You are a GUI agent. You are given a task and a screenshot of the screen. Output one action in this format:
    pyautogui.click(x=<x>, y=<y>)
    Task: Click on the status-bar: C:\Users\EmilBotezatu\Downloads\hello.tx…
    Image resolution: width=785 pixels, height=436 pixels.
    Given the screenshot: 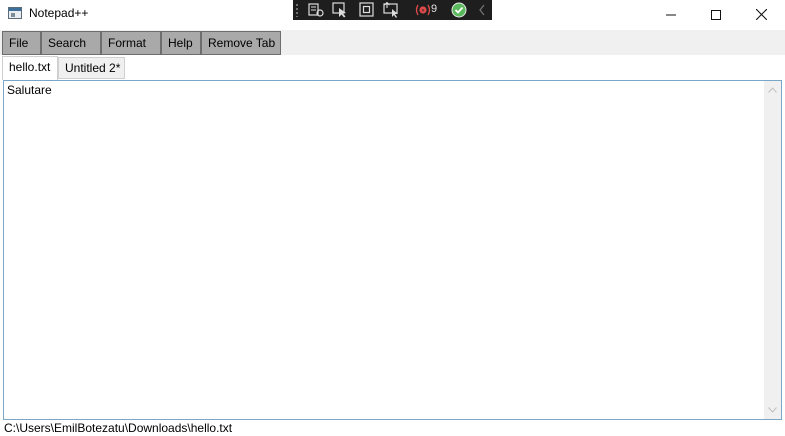 What is the action you would take?
    pyautogui.click(x=392, y=428)
    